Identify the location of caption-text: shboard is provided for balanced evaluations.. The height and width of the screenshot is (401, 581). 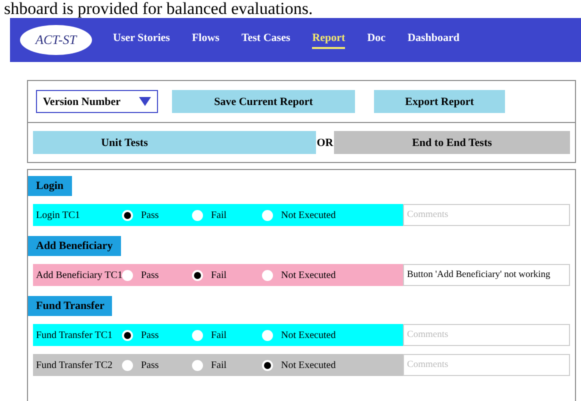
(158, 9).